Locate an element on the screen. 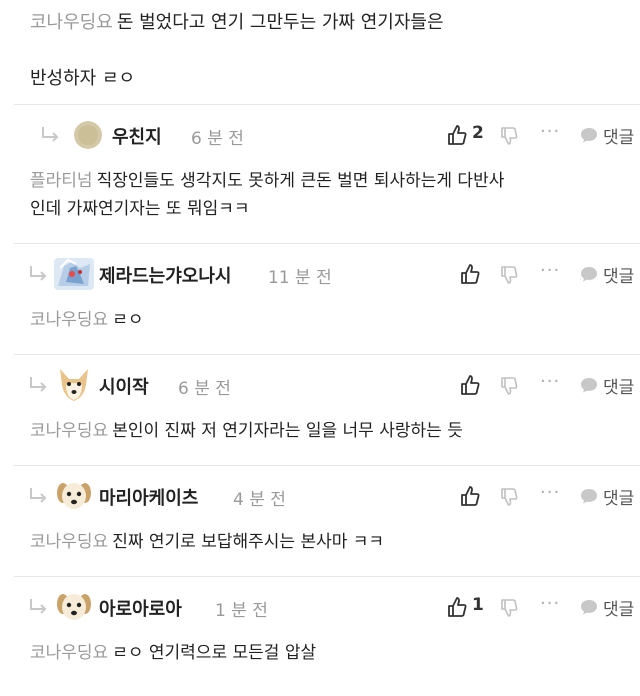  comment-author: 코나우딩요 is located at coordinates (71, 22).